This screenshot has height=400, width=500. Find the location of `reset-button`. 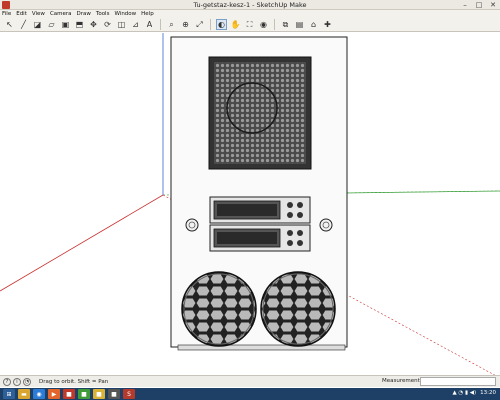

reset-button is located at coordinates (326, 225).